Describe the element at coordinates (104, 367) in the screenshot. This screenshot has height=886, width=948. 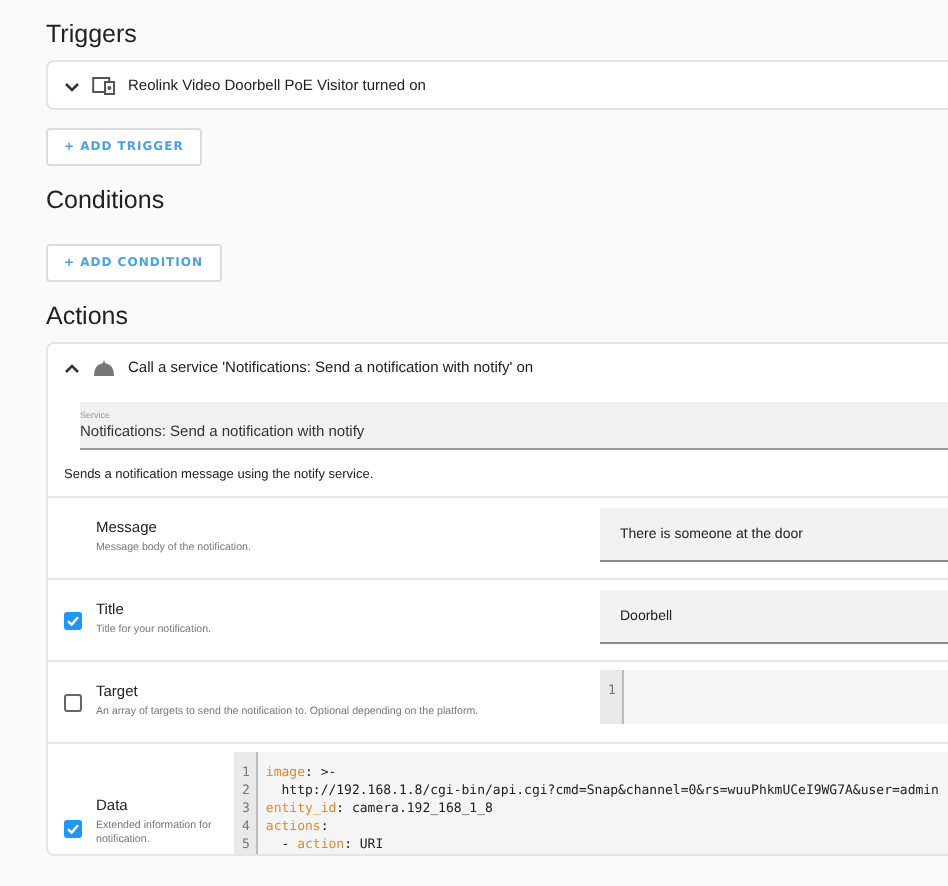
I see `bell-icon` at that location.